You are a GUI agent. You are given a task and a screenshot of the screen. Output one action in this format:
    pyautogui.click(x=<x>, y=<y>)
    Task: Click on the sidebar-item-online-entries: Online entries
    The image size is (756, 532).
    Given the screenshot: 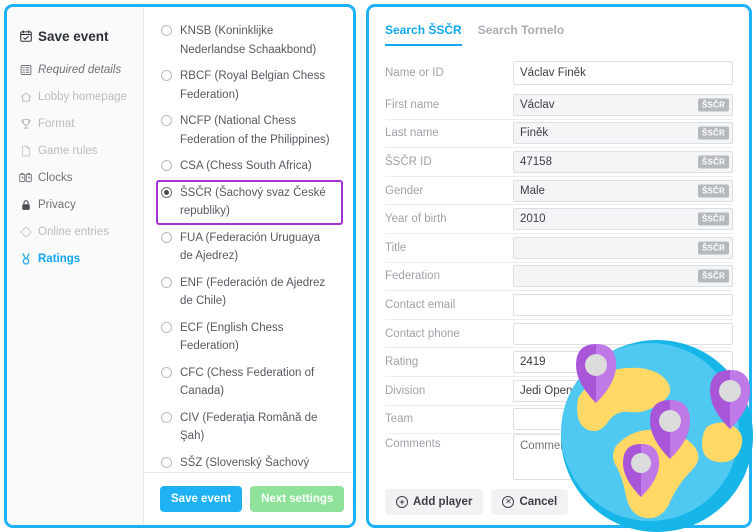 What is the action you would take?
    pyautogui.click(x=75, y=231)
    